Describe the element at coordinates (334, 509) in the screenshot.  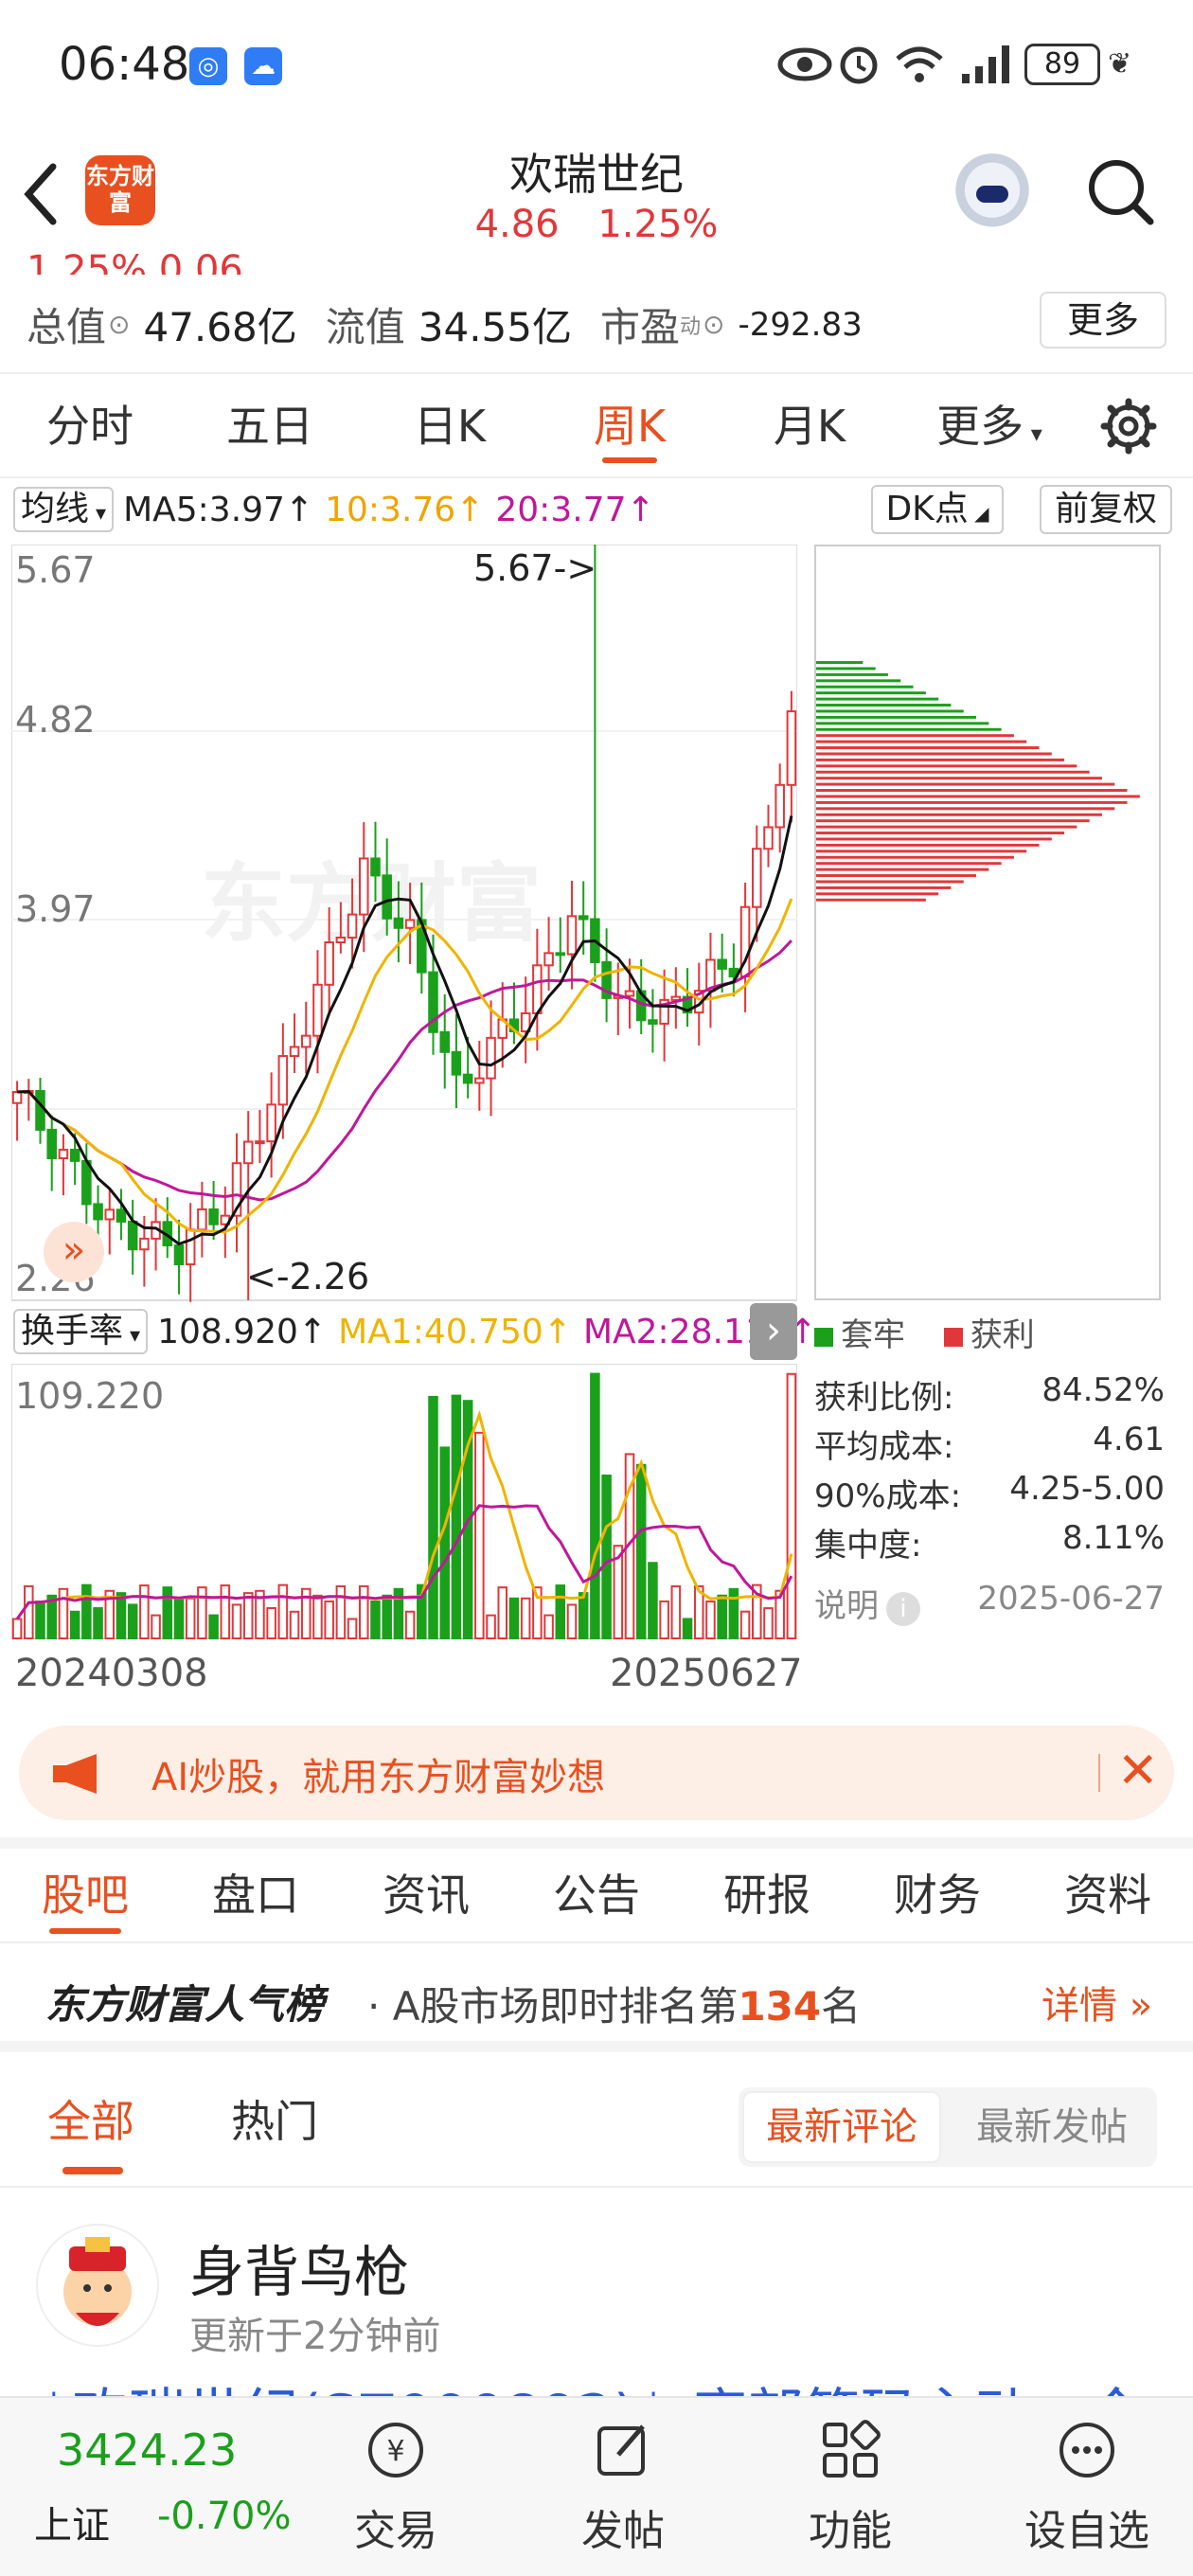
I see `ma-legend: 均线 ▾ MA5:3.97↑ 10:3.76↑ 20:3.77↑` at that location.